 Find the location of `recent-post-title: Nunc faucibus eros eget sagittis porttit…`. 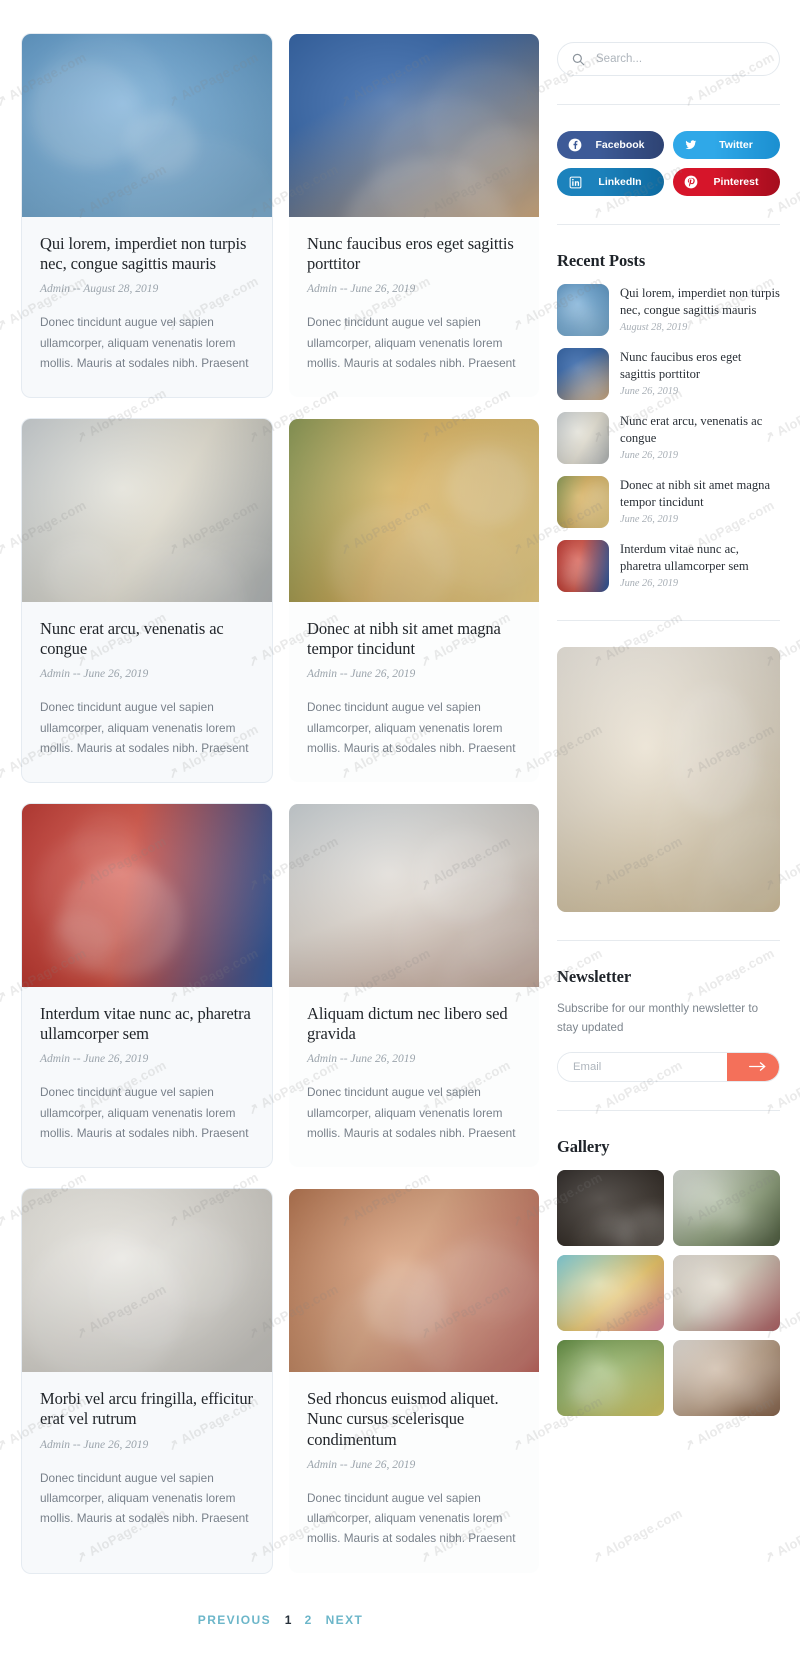

recent-post-title: Nunc faucibus eros eget sagittis porttit… is located at coordinates (700, 365).